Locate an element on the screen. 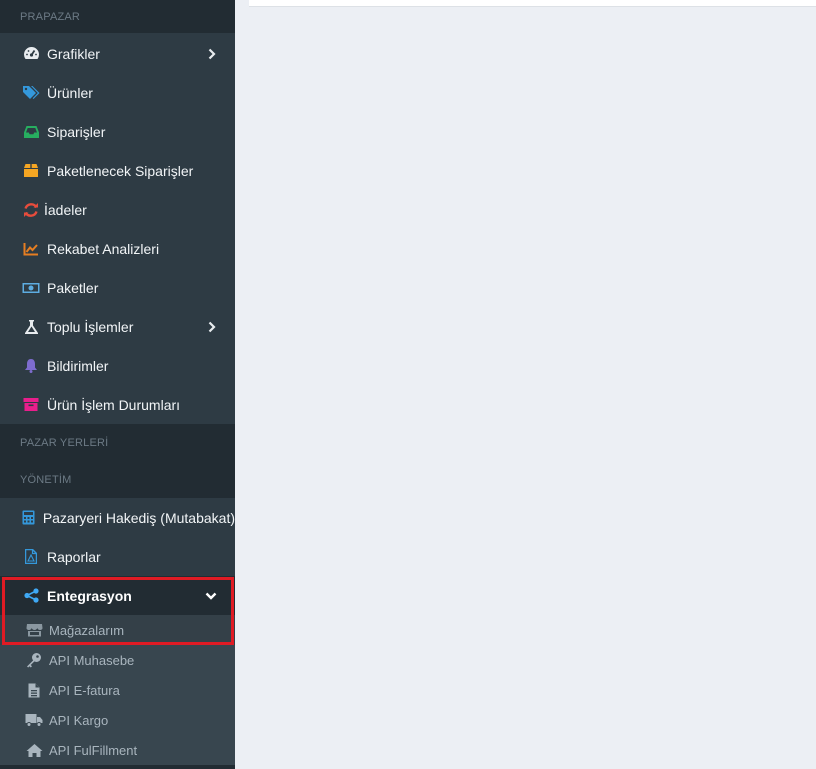  sidebar-item-paketlenecek-siparisler: Paketlenecek Siparişler is located at coordinates (117, 170).